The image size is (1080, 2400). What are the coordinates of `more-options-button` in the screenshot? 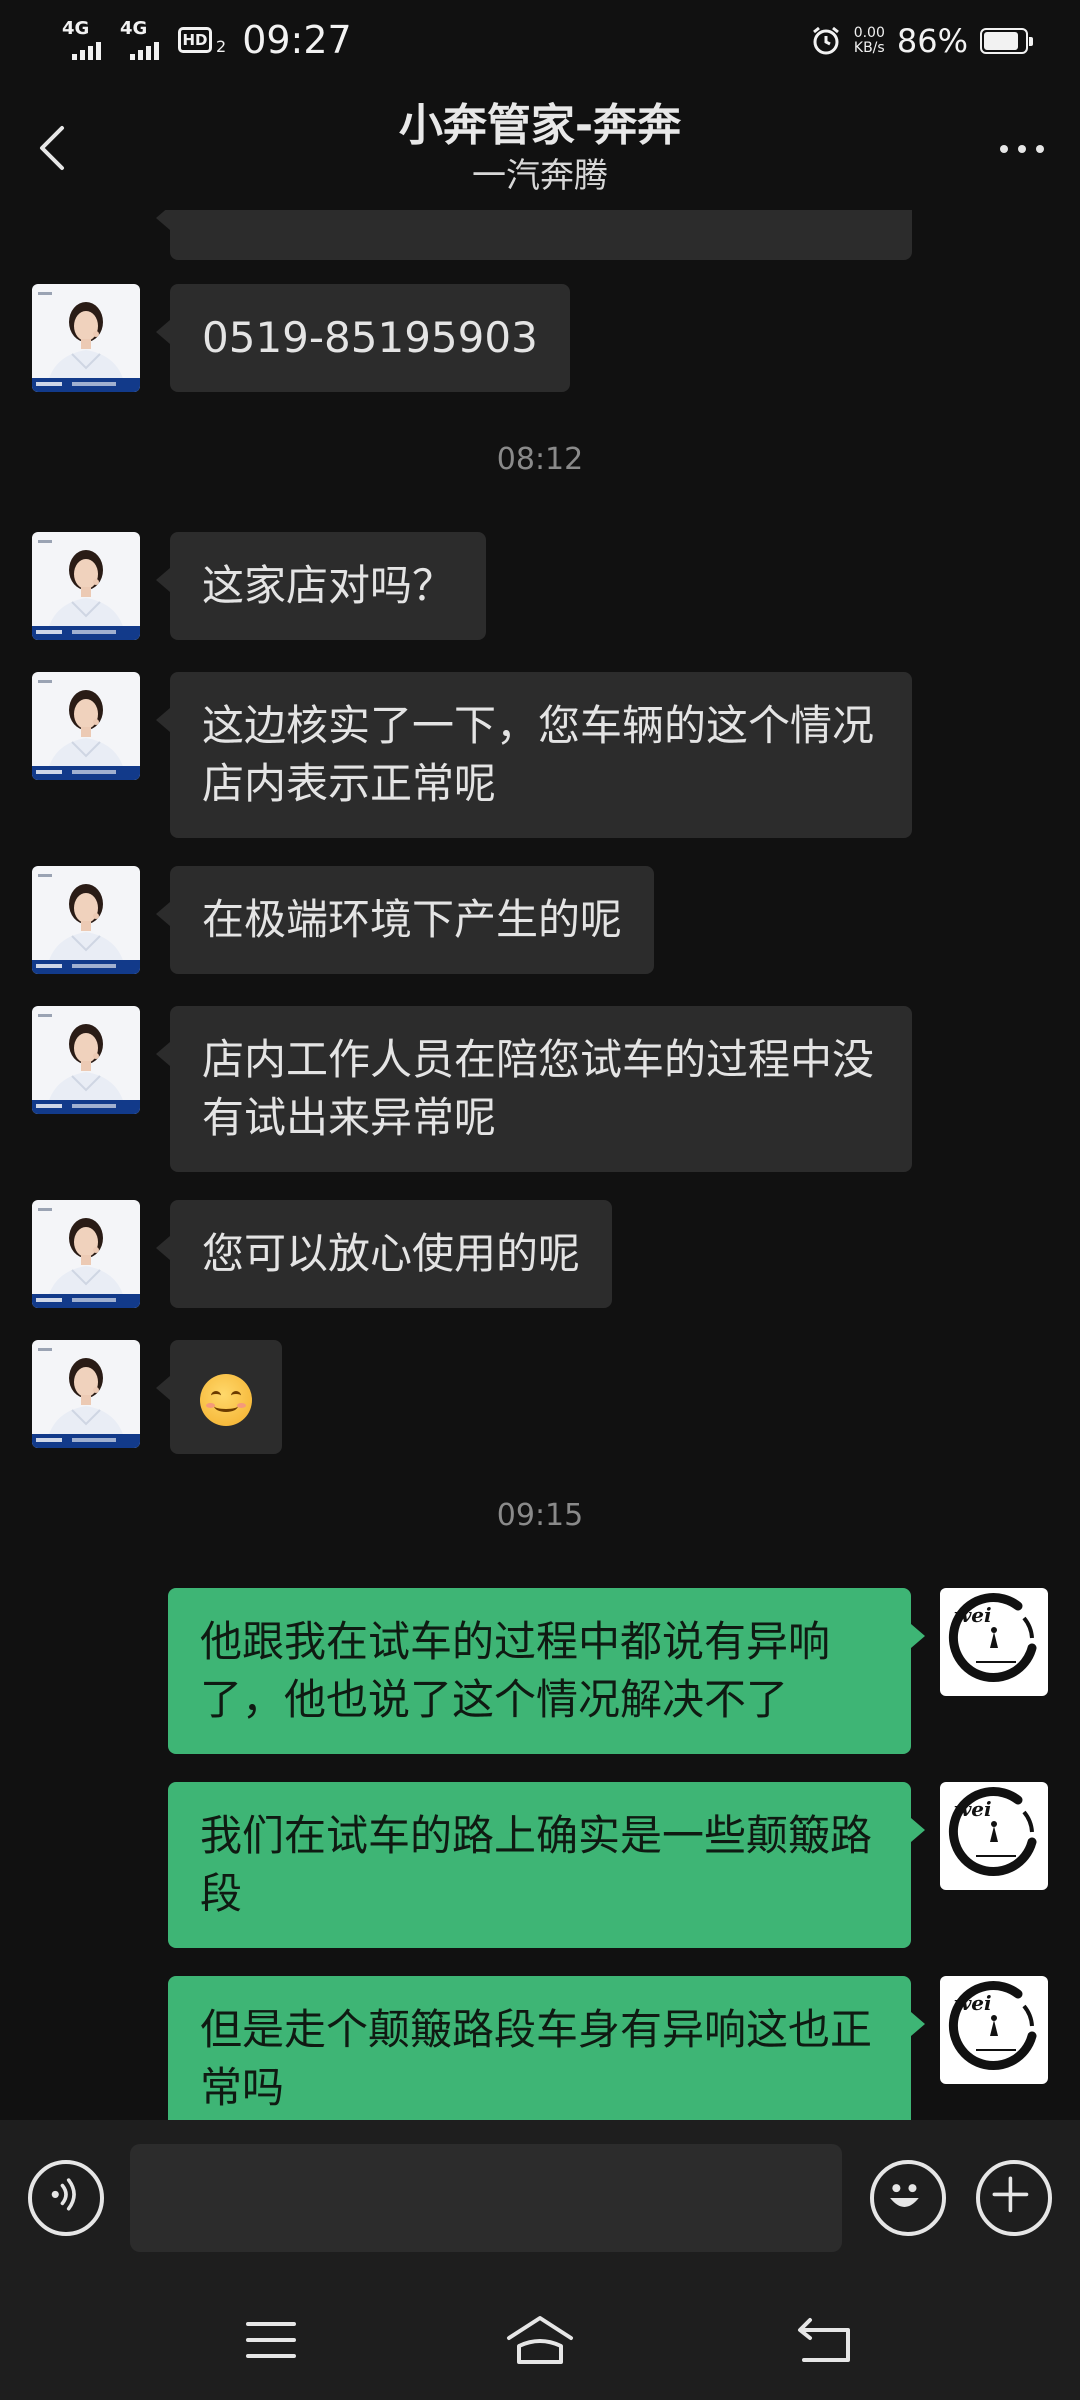 It's located at (1022, 149).